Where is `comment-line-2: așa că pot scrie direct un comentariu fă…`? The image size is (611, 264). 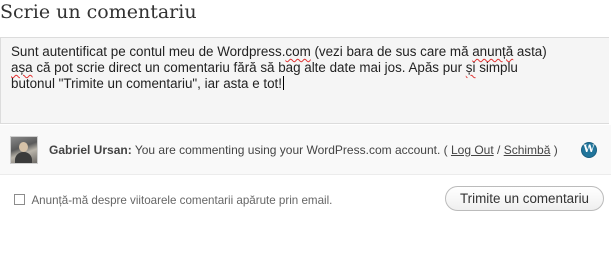
comment-line-2: așa că pot scrie direct un comentariu fă… is located at coordinates (303, 68).